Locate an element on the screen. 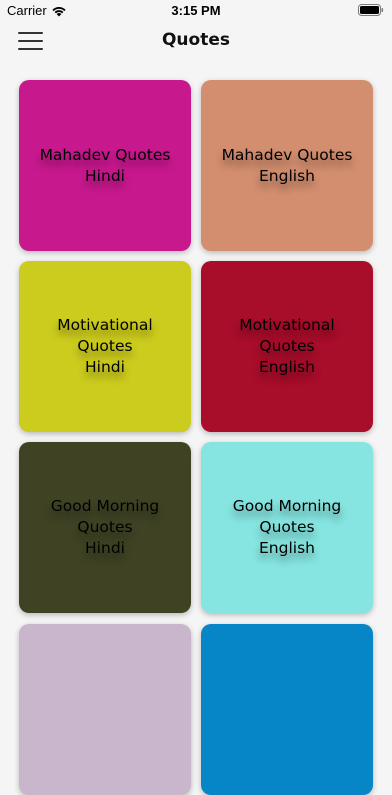 This screenshot has height=795, width=392. navigation-bar: Quotes is located at coordinates (196, 42).